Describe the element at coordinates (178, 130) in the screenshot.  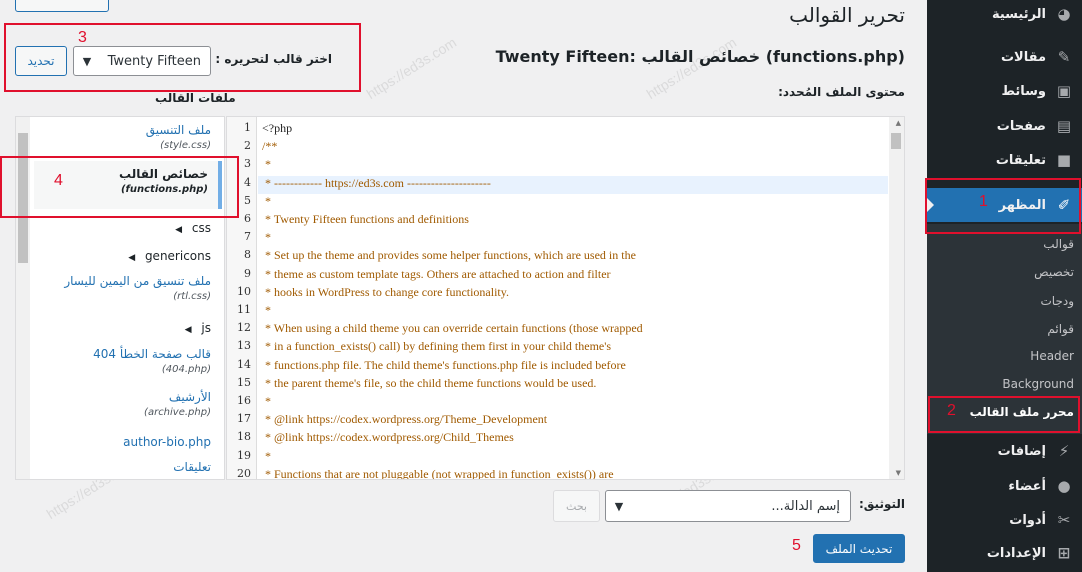
I see `file-name: ملف التنسيق` at that location.